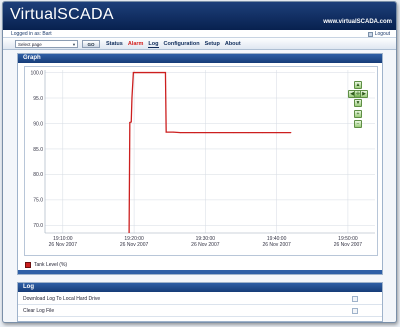 The image size is (400, 327). I want to click on nav-setup: Setup, so click(212, 44).